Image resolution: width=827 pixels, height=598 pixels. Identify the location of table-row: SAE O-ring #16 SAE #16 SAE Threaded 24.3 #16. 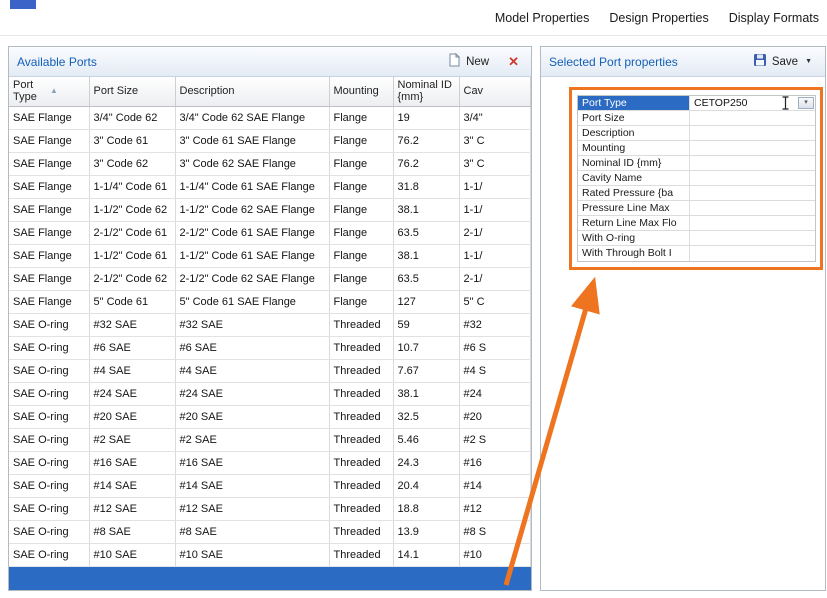
(270, 463).